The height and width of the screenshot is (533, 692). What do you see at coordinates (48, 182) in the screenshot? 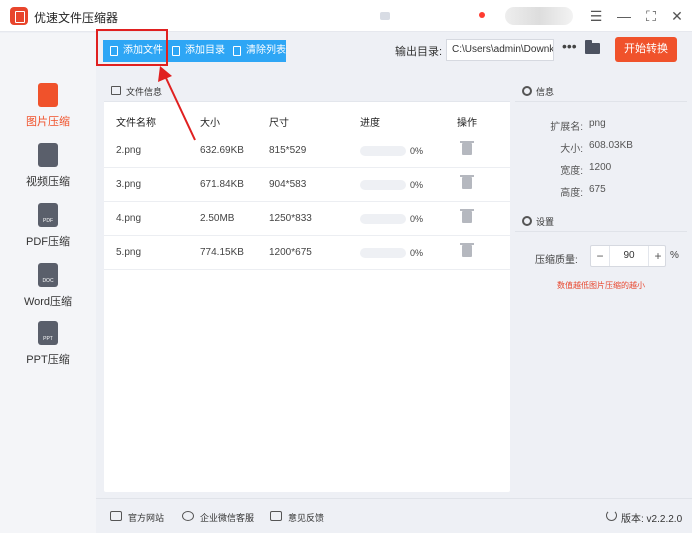
I see `sidebar-item-label: 视频压缩` at bounding box center [48, 182].